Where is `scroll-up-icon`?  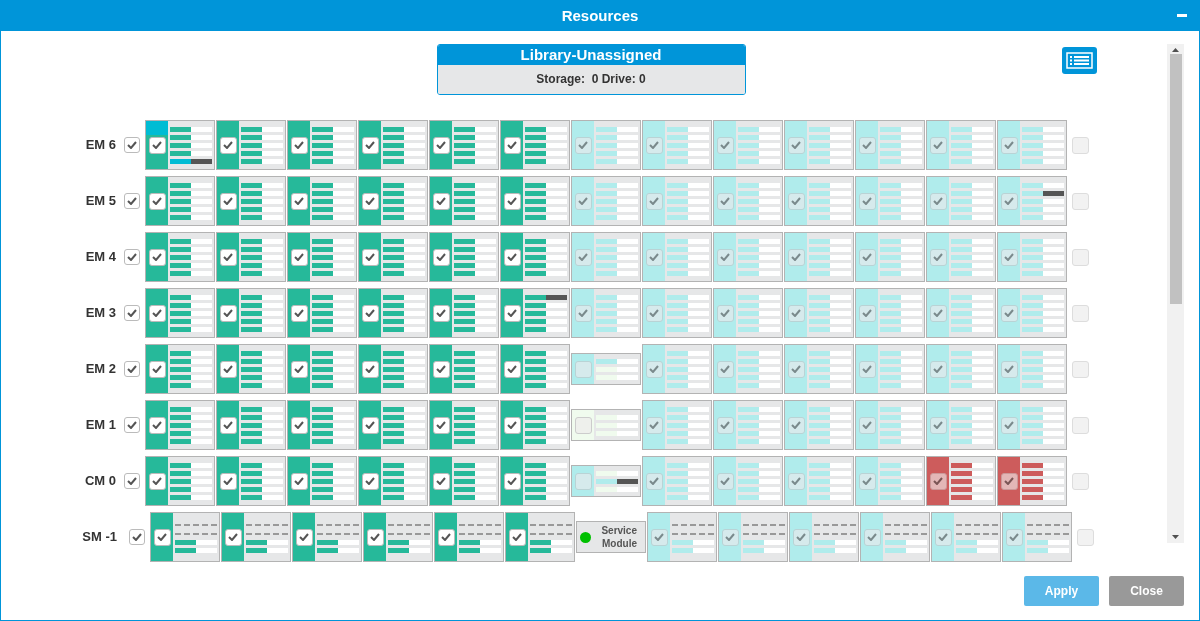 scroll-up-icon is located at coordinates (1175, 50).